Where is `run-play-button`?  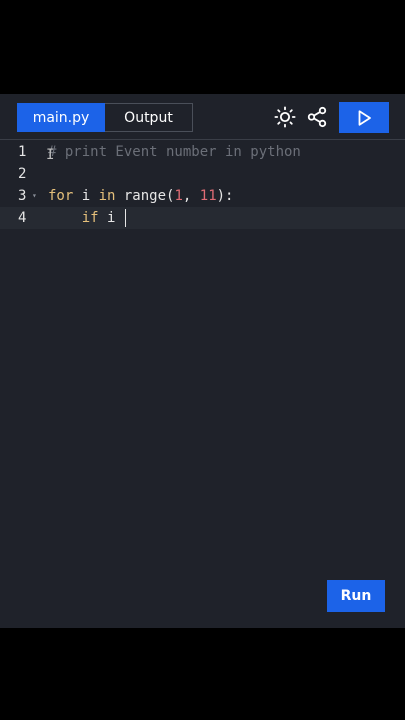 run-play-button is located at coordinates (364, 117).